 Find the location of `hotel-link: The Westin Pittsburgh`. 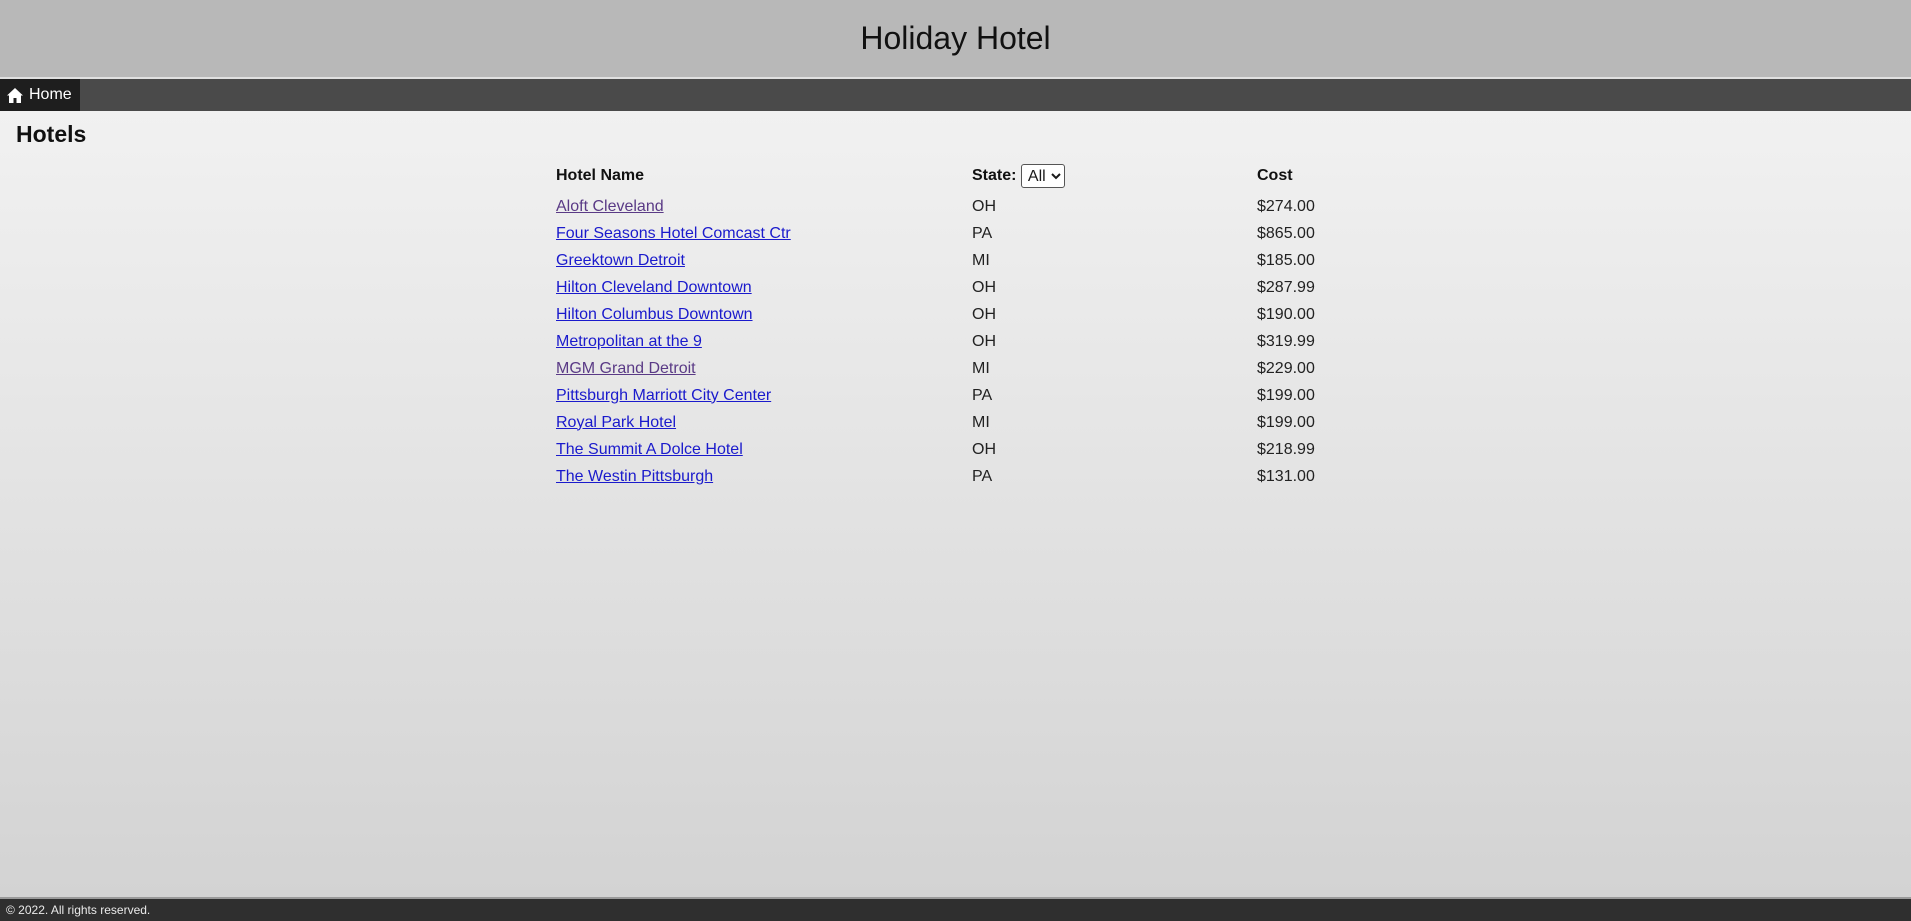

hotel-link: The Westin Pittsburgh is located at coordinates (634, 476).